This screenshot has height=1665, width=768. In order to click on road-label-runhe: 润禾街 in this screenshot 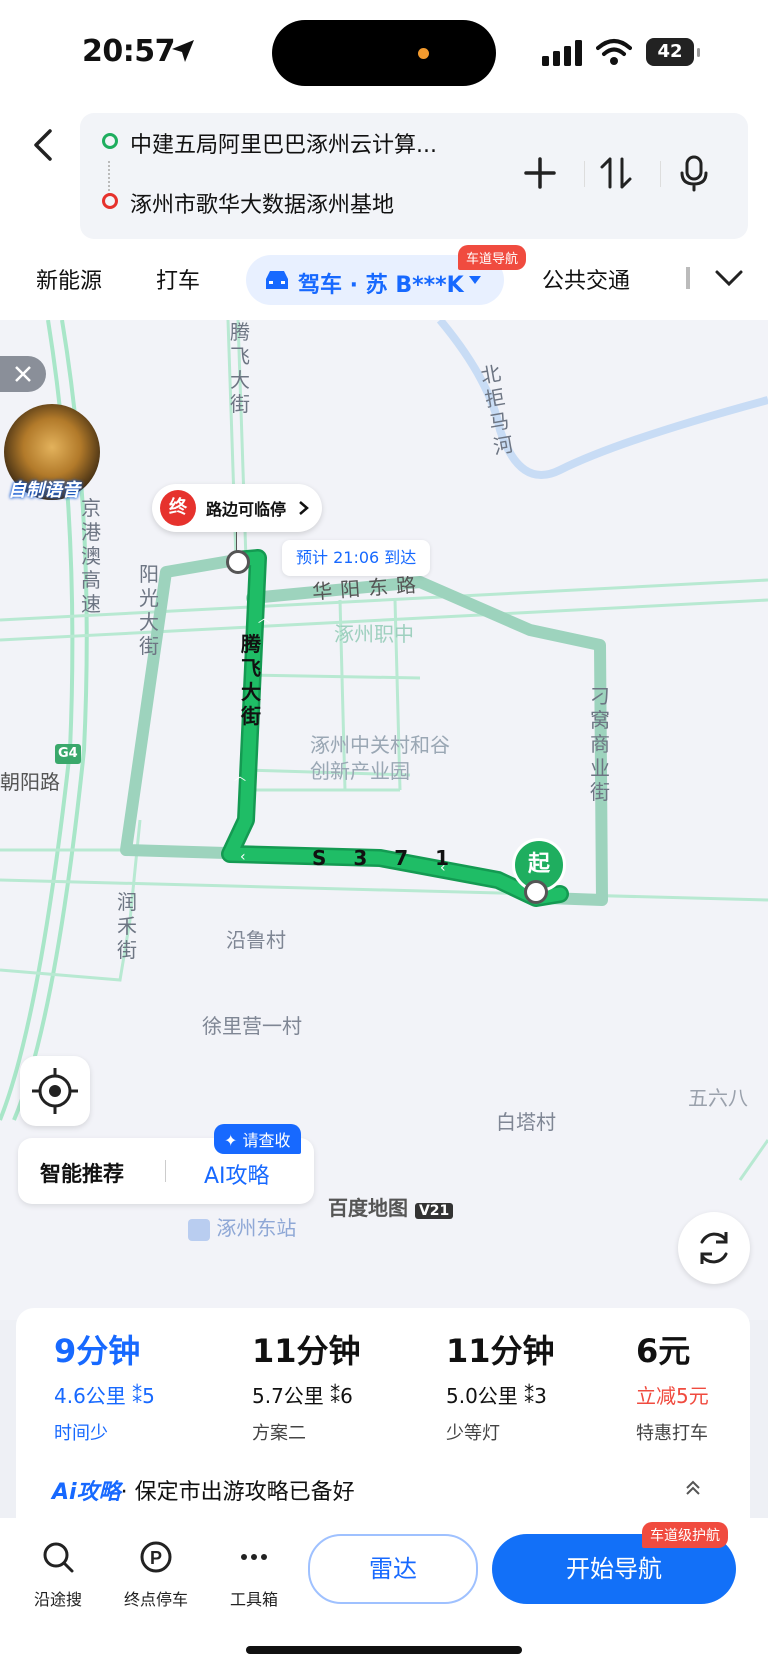, I will do `click(127, 926)`.